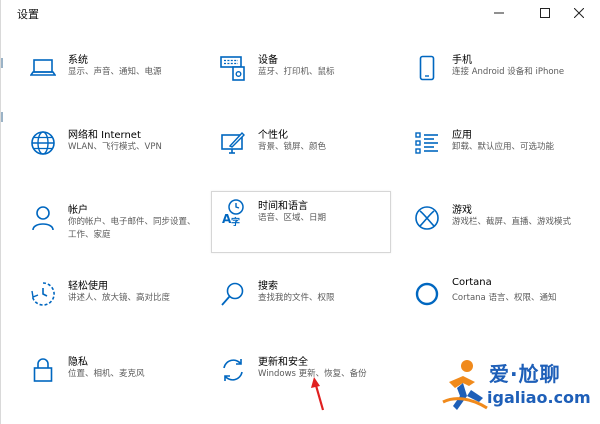 The width and height of the screenshot is (600, 424). What do you see at coordinates (233, 294) in the screenshot?
I see `search-icon` at bounding box center [233, 294].